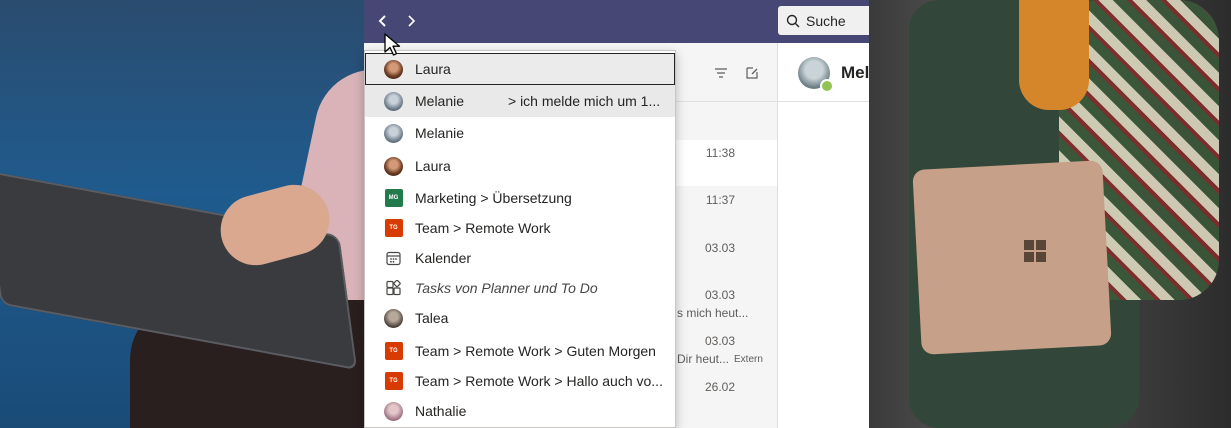  What do you see at coordinates (1054, 55) in the screenshot?
I see `photo-scarf` at bounding box center [1054, 55].